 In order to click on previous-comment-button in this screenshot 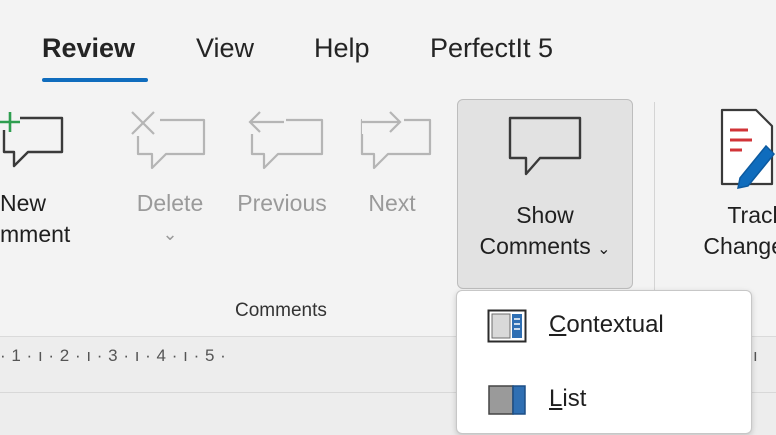, I will do `click(282, 143)`.